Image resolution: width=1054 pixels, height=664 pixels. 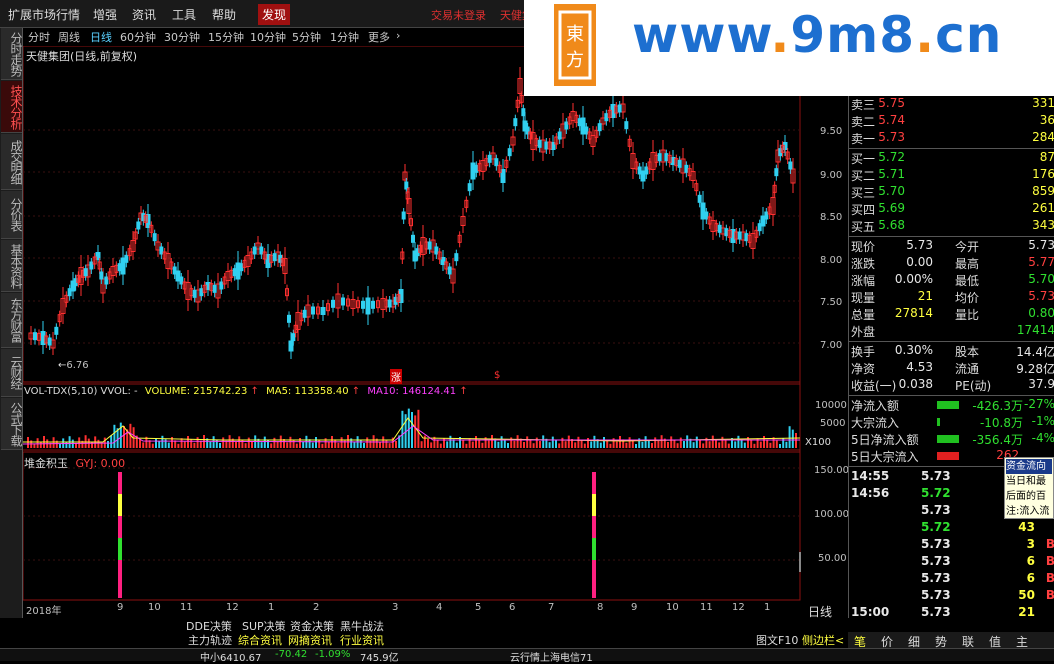 I want to click on sidebar-tab-yuncaijing: 云财经, so click(x=12, y=373).